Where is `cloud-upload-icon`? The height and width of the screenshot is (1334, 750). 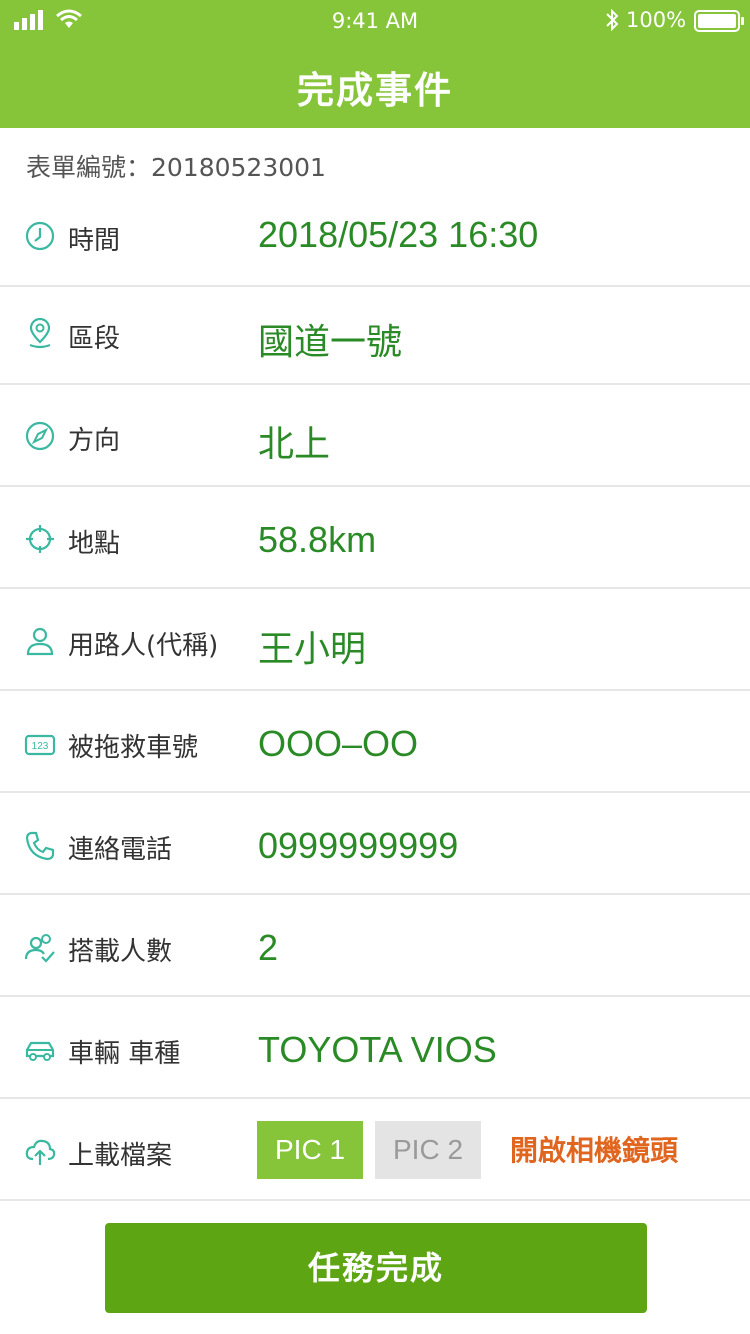
cloud-upload-icon is located at coordinates (40, 1152).